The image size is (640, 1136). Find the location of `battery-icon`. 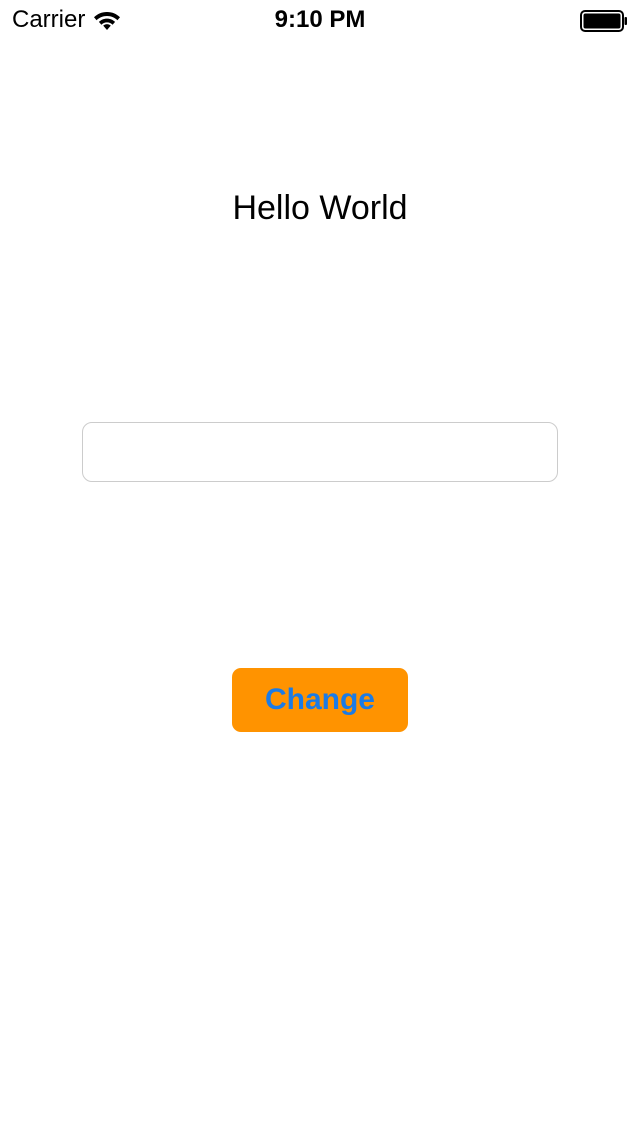

battery-icon is located at coordinates (603, 21).